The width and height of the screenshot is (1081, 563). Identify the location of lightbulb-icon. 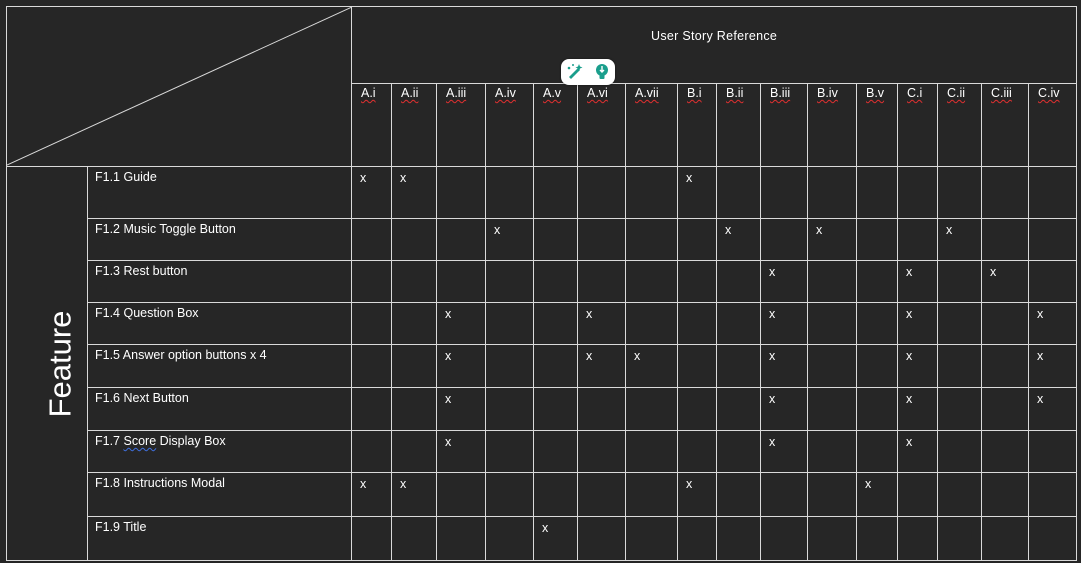
(602, 72).